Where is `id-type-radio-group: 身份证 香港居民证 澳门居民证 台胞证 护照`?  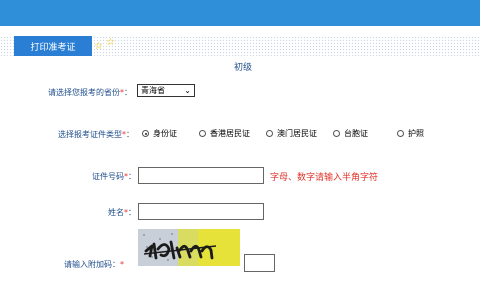
id-type-radio-group: 身份证 香港居民证 澳门居民证 台胞证 护照 is located at coordinates (311, 135).